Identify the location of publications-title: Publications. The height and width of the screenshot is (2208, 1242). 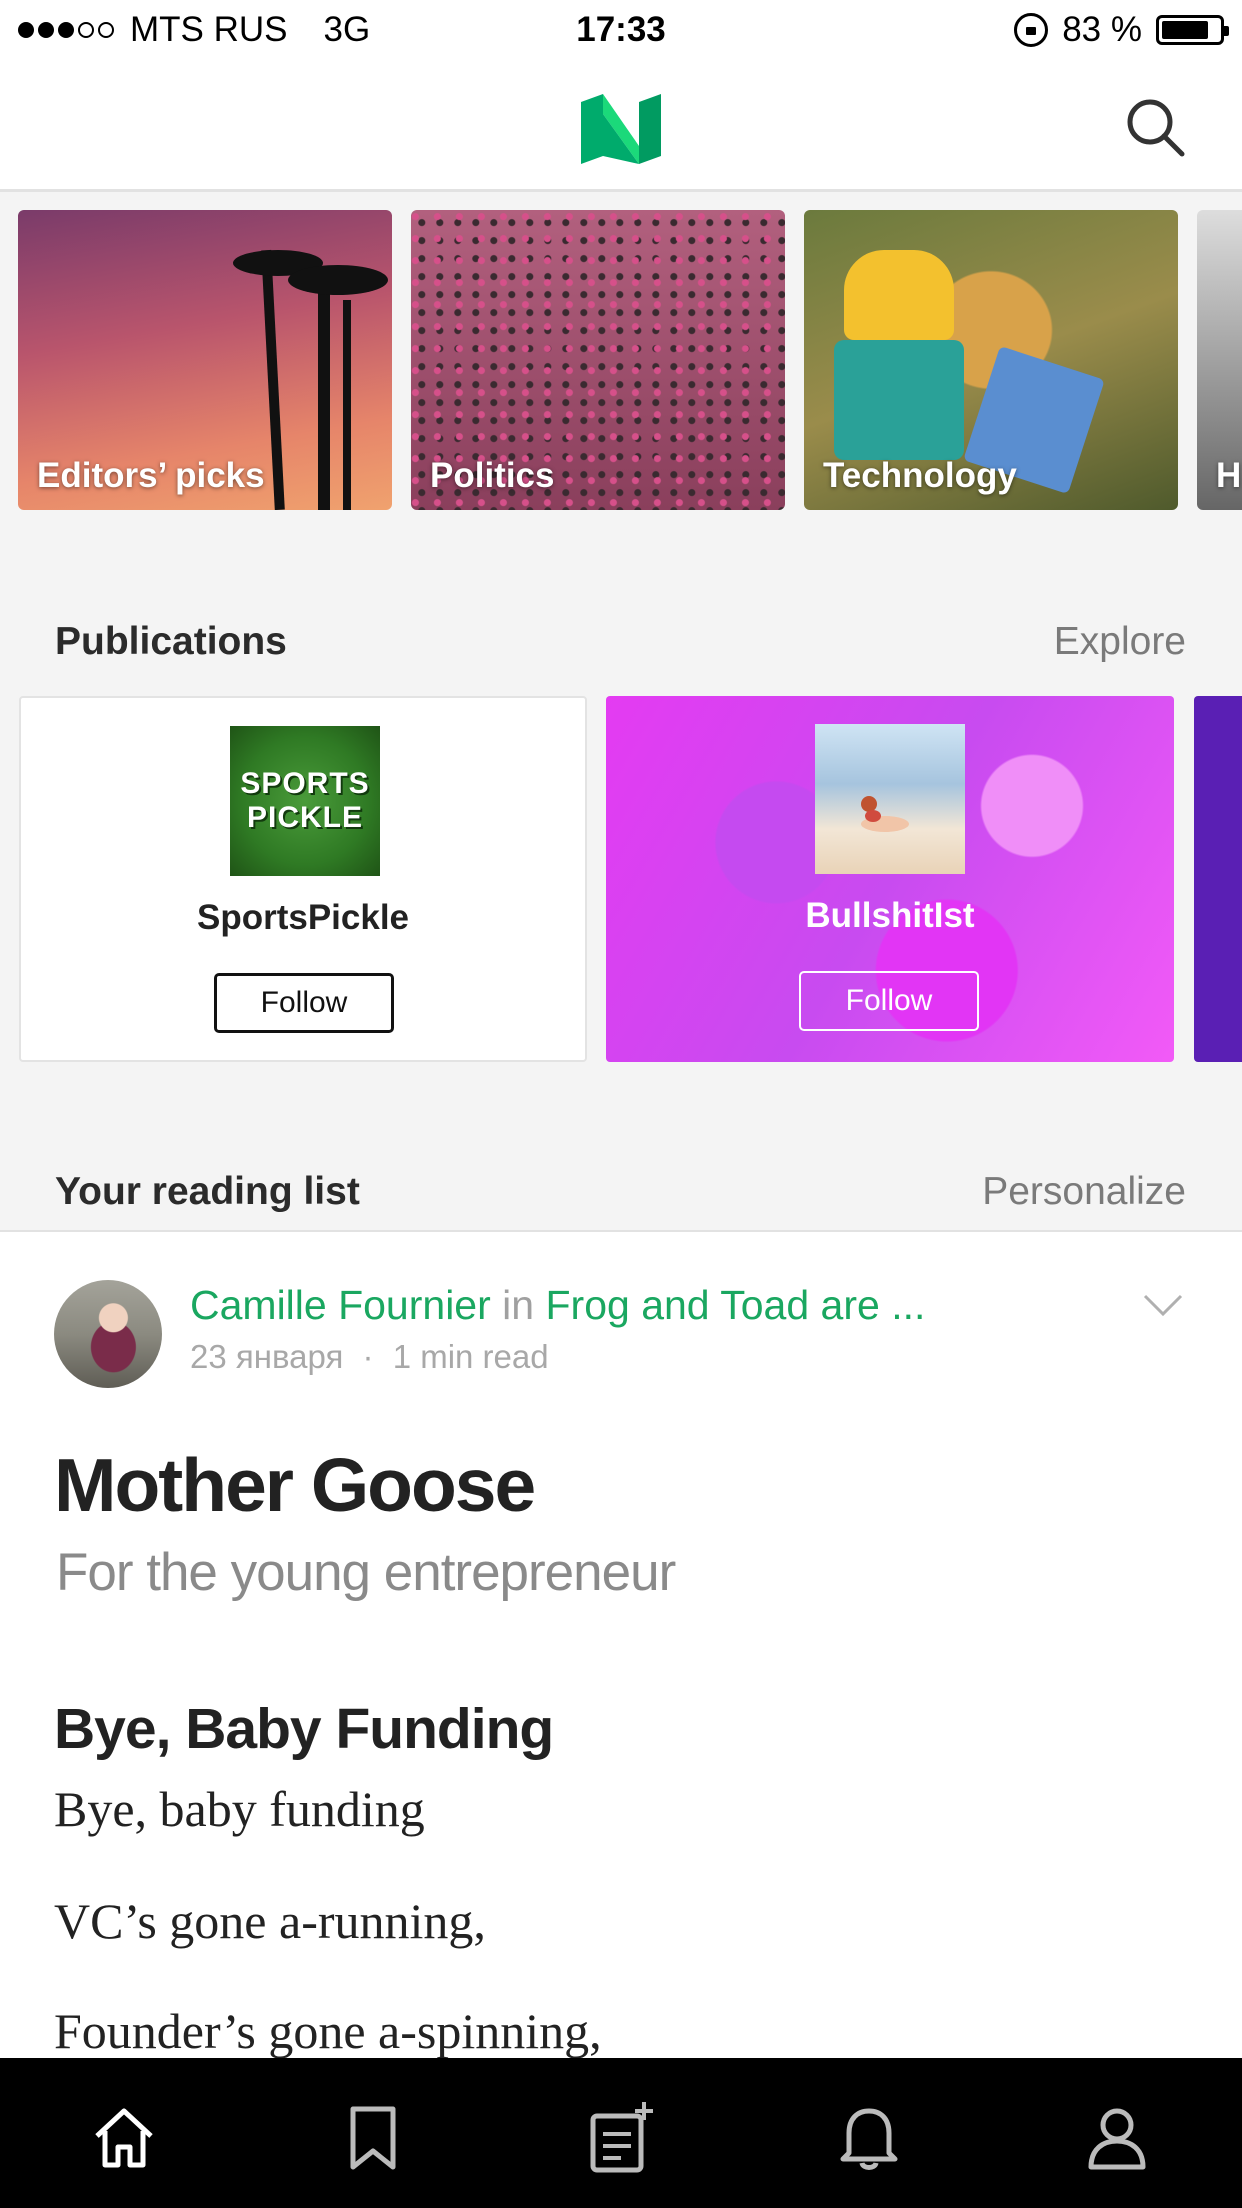
(171, 641).